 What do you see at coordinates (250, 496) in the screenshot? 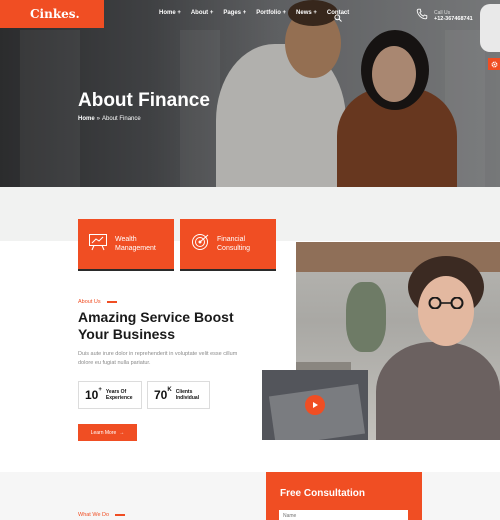
I see `bottom-section` at bounding box center [250, 496].